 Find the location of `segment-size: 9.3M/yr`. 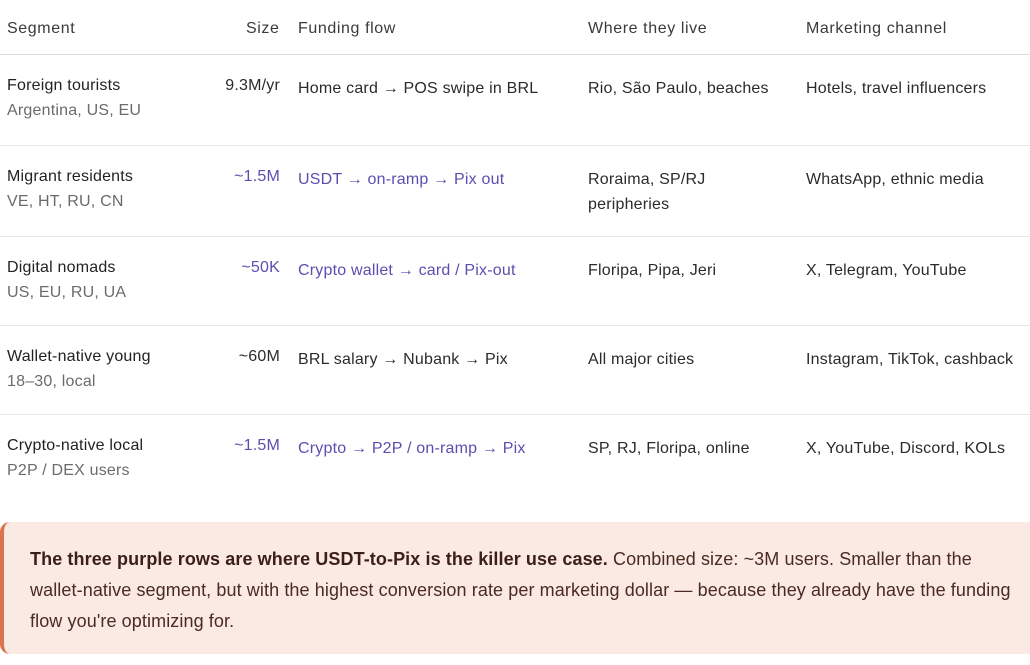

segment-size: 9.3M/yr is located at coordinates (252, 85).